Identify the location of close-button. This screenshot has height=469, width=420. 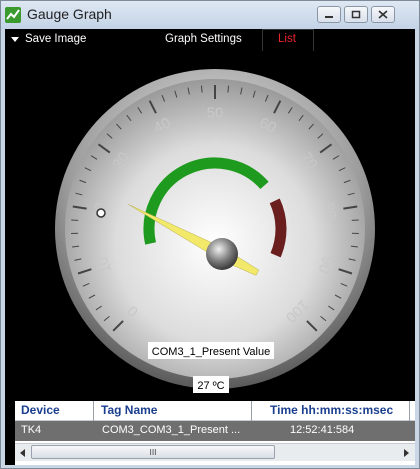
(383, 14).